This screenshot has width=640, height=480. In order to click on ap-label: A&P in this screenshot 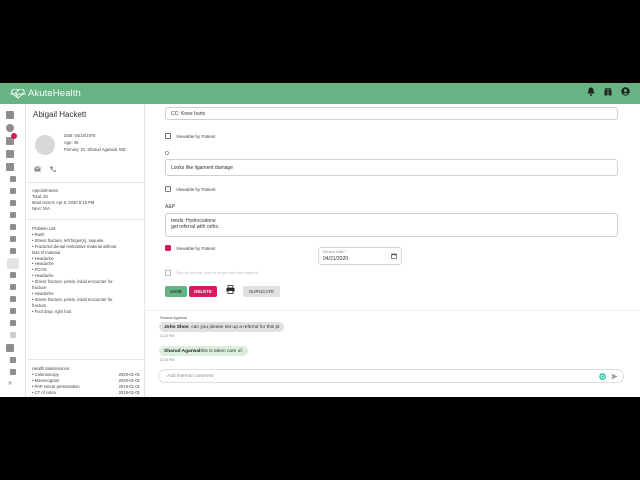, I will do `click(170, 207)`.